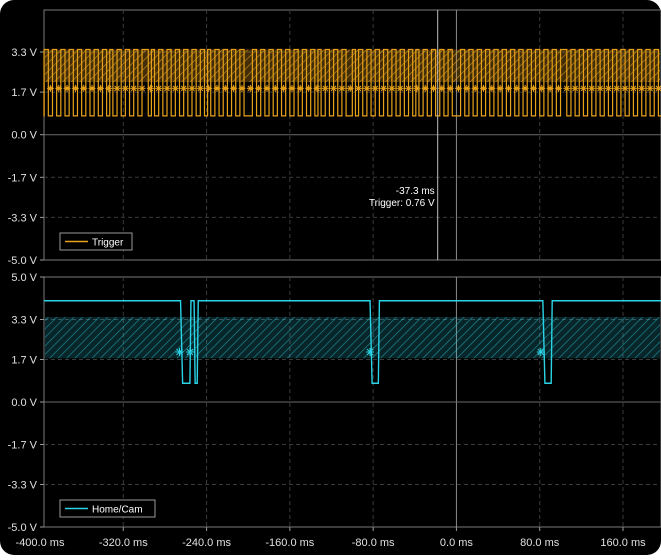 The width and height of the screenshot is (661, 560). Describe the element at coordinates (123, 543) in the screenshot. I see `x-tick-label: -320.0 ms` at that location.